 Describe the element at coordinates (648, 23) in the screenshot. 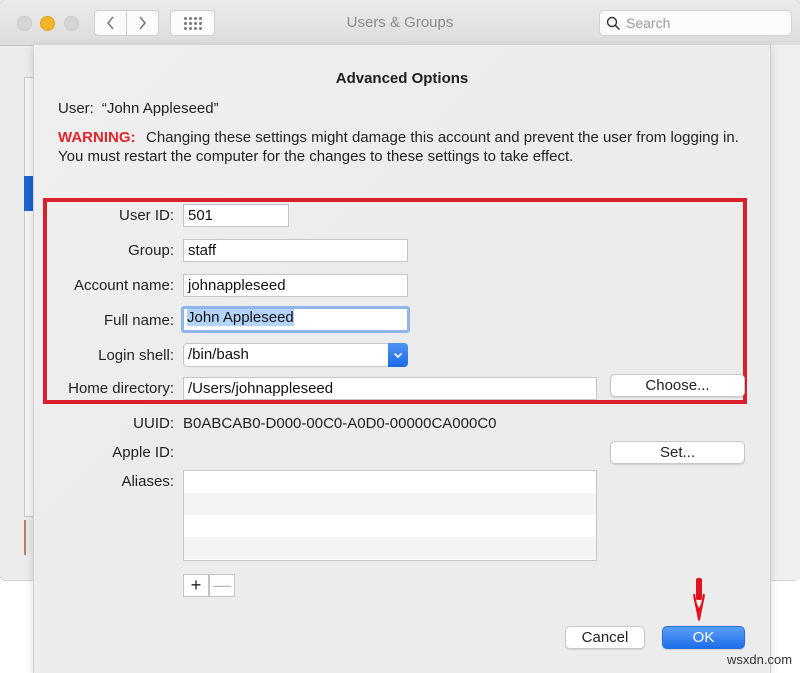

I see `search-placeholder: Search` at that location.